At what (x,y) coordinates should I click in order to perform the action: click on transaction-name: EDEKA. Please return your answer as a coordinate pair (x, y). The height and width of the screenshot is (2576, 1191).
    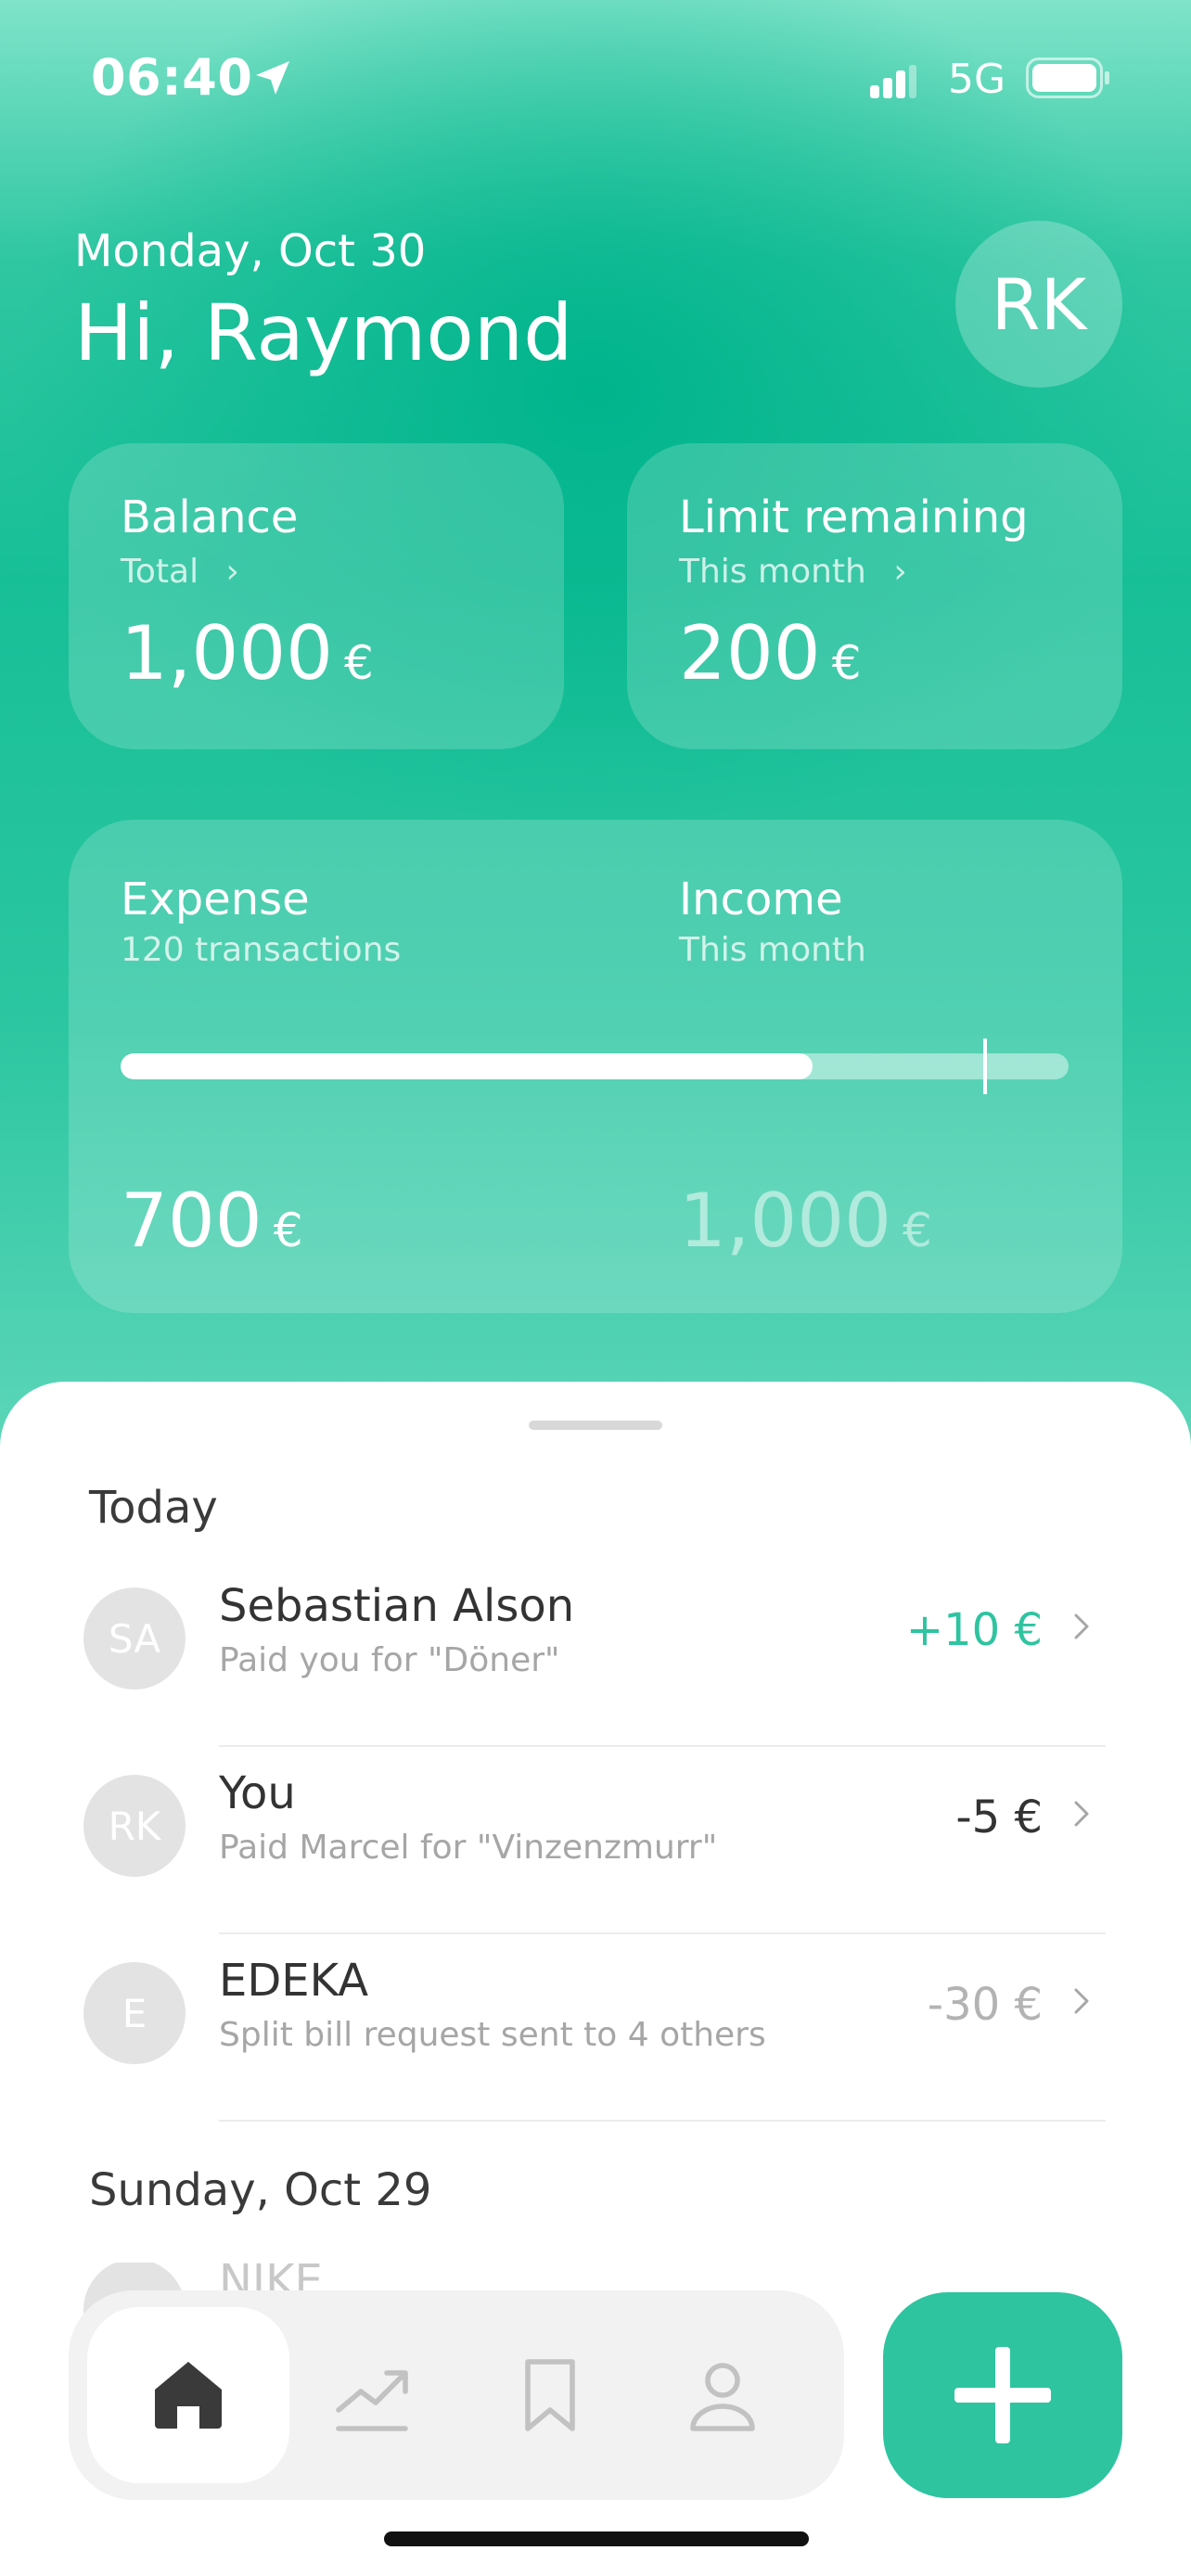
    Looking at the image, I should click on (294, 1981).